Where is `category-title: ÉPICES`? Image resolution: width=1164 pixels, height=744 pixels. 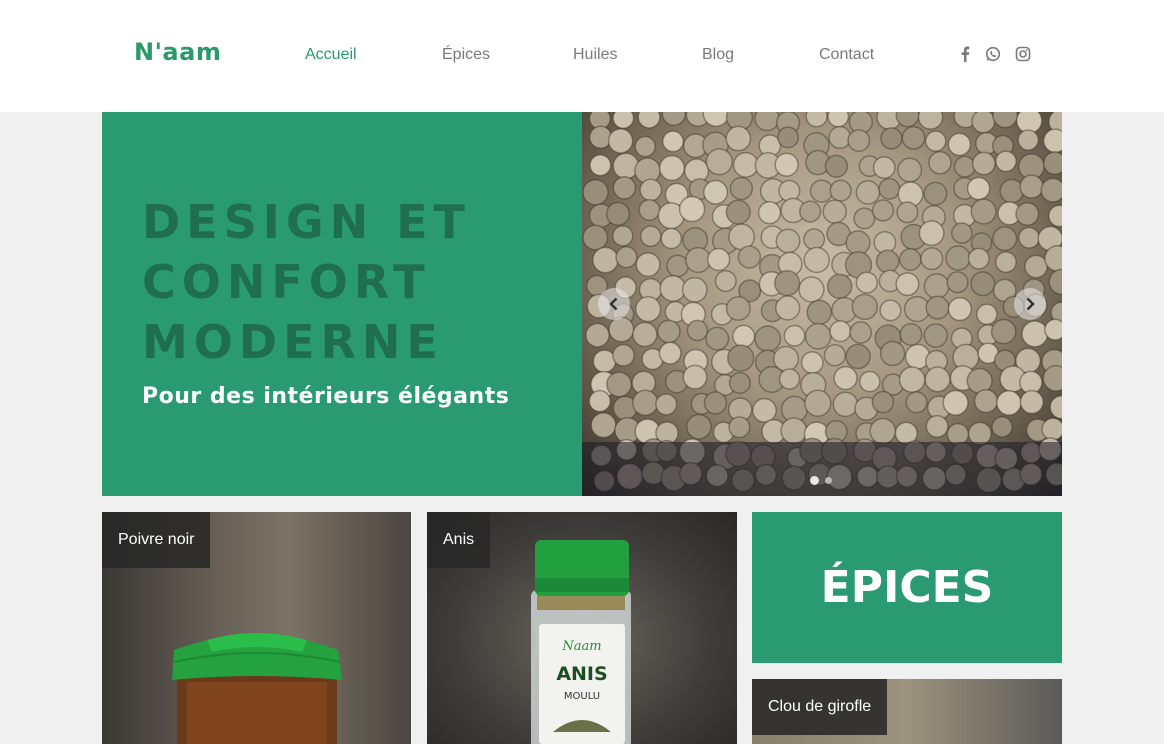
category-title: ÉPICES is located at coordinates (907, 587).